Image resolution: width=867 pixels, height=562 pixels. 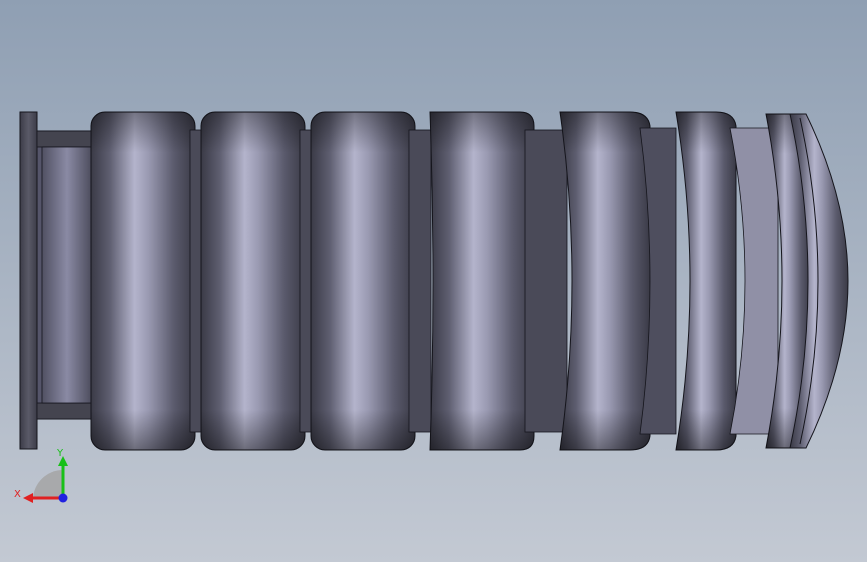 What do you see at coordinates (56, 280) in the screenshot?
I see `end-flange` at bounding box center [56, 280].